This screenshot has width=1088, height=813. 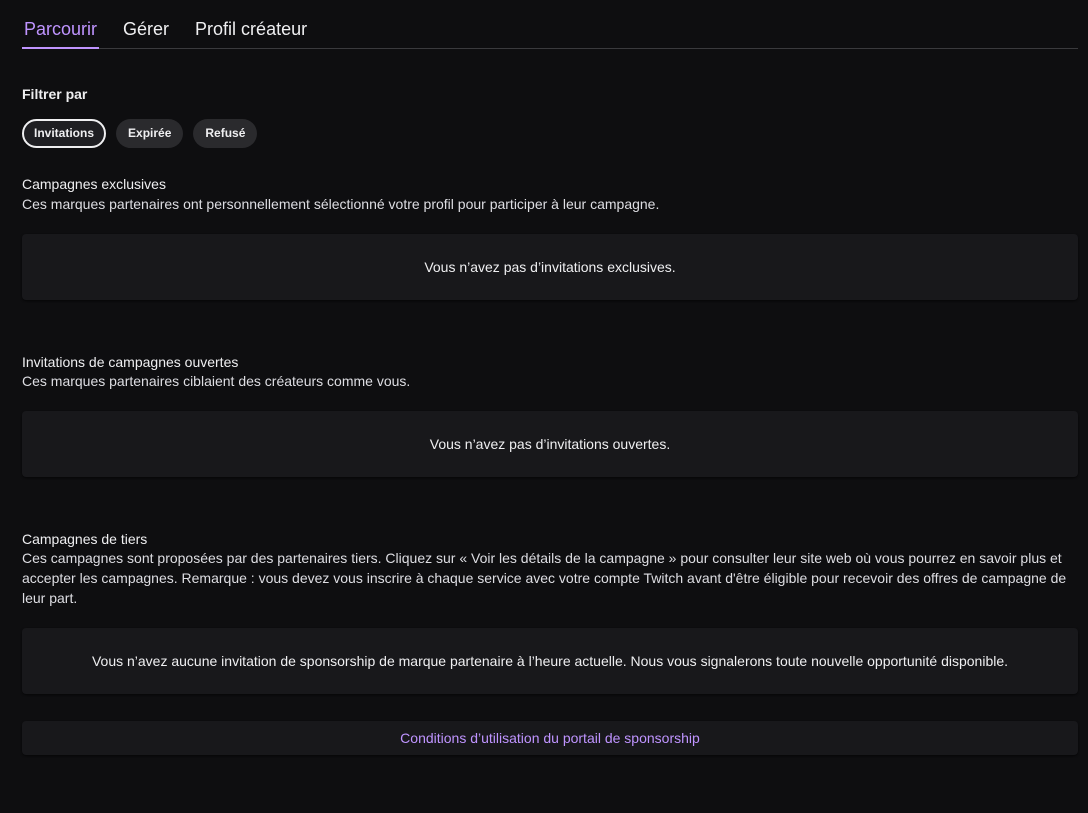 I want to click on filter-label: Filtrer par, so click(x=55, y=94).